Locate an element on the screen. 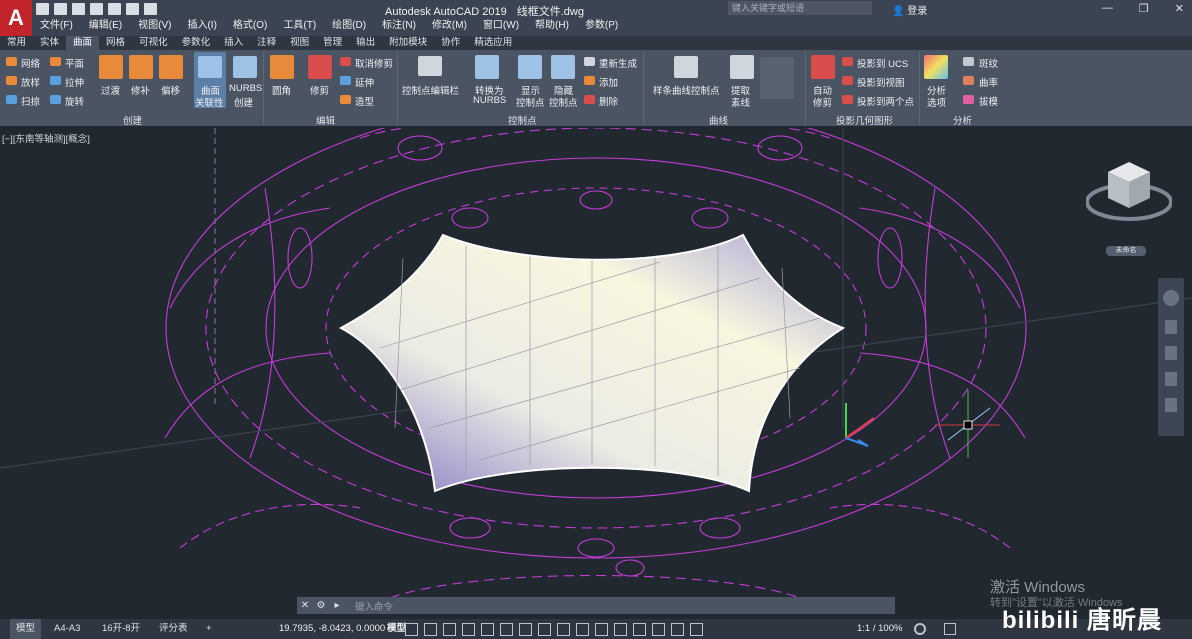  save-icon is located at coordinates (78, 9).